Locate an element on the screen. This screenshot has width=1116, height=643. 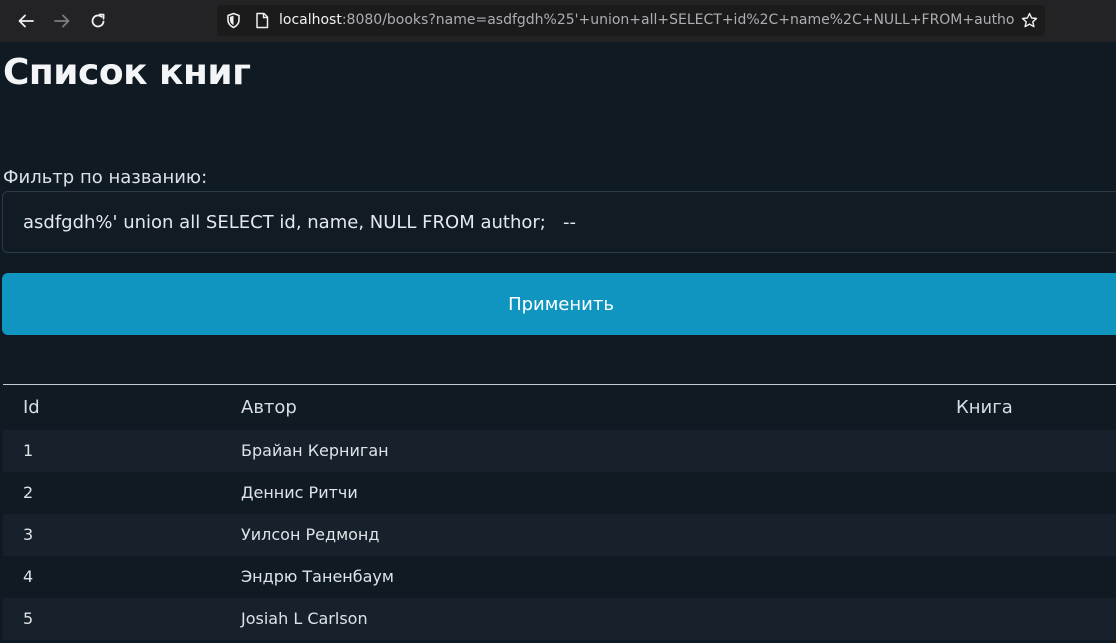
filter-input is located at coordinates (559, 222).